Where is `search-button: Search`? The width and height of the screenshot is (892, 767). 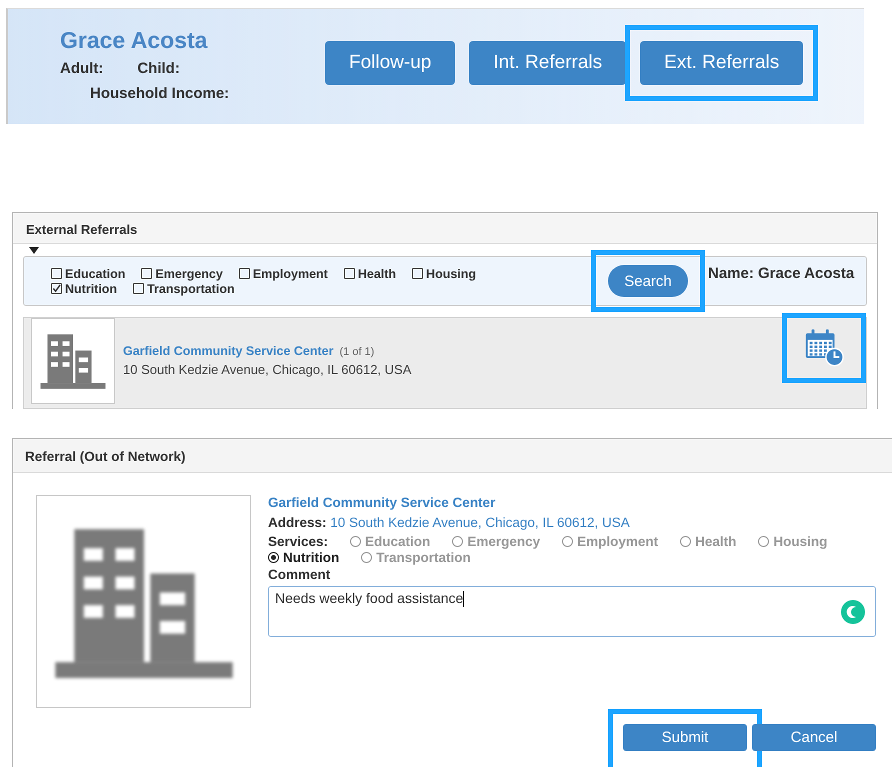
search-button: Search is located at coordinates (648, 281).